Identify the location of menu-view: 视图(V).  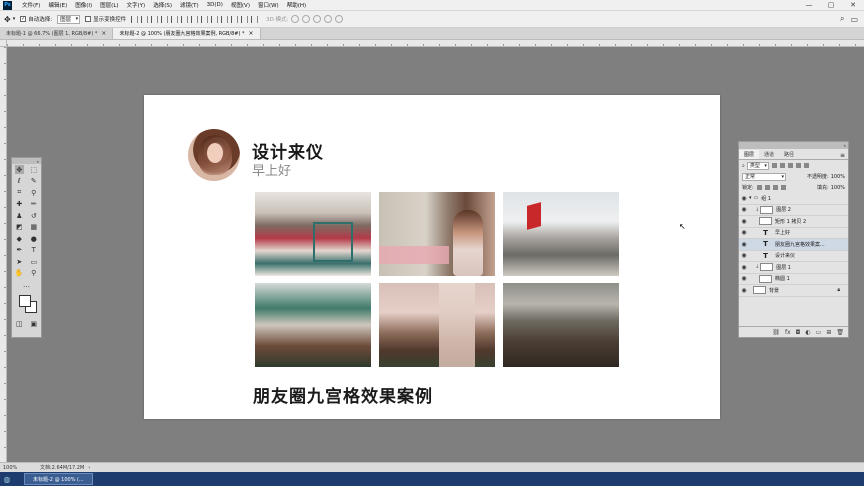
(240, 5).